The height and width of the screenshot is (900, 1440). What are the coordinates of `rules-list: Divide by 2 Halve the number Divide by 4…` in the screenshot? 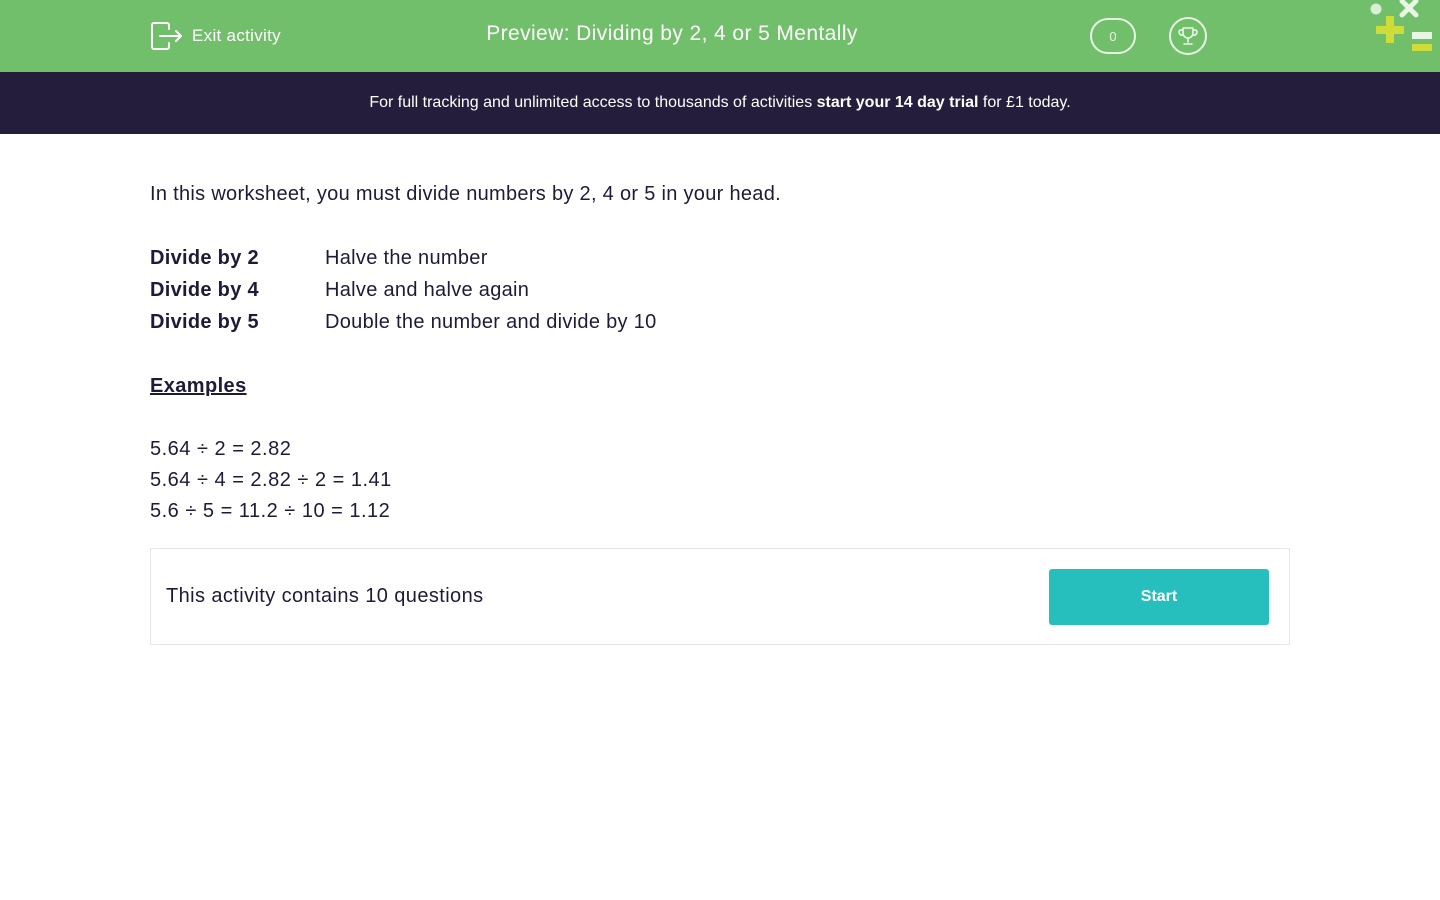 It's located at (720, 290).